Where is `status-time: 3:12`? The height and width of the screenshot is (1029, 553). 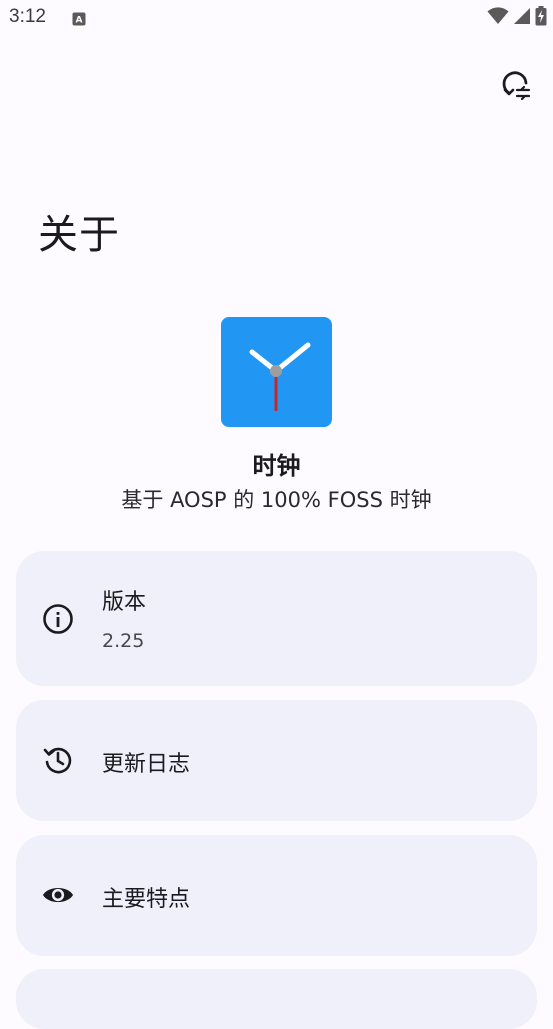
status-time: 3:12 is located at coordinates (27, 16).